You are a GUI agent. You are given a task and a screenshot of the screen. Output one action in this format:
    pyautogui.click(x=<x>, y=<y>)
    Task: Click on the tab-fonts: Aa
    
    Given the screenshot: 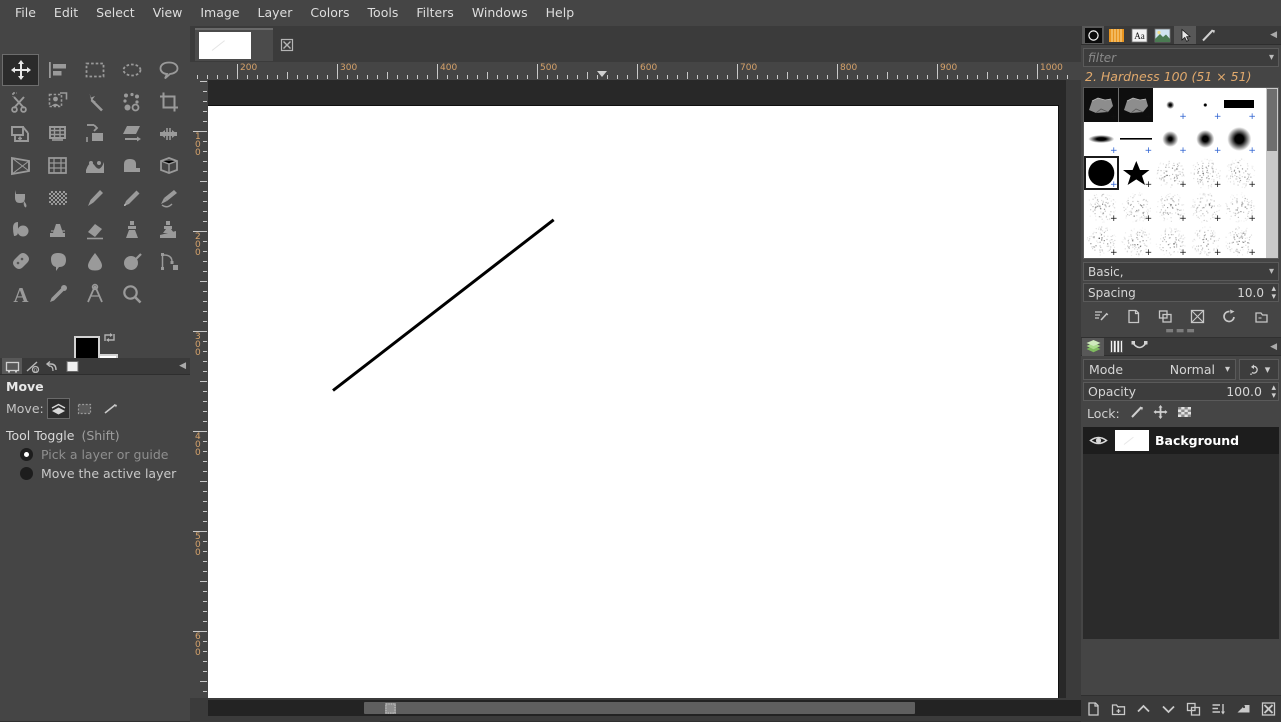 What is the action you would take?
    pyautogui.click(x=1139, y=35)
    